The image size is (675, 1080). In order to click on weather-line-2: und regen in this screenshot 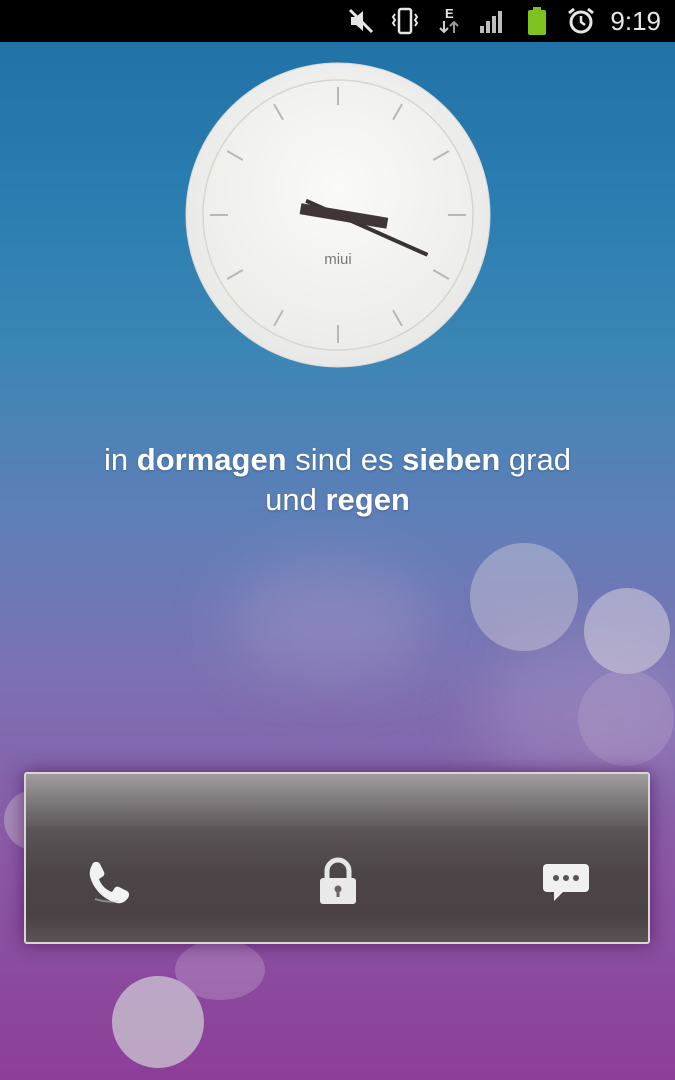, I will do `click(337, 499)`.